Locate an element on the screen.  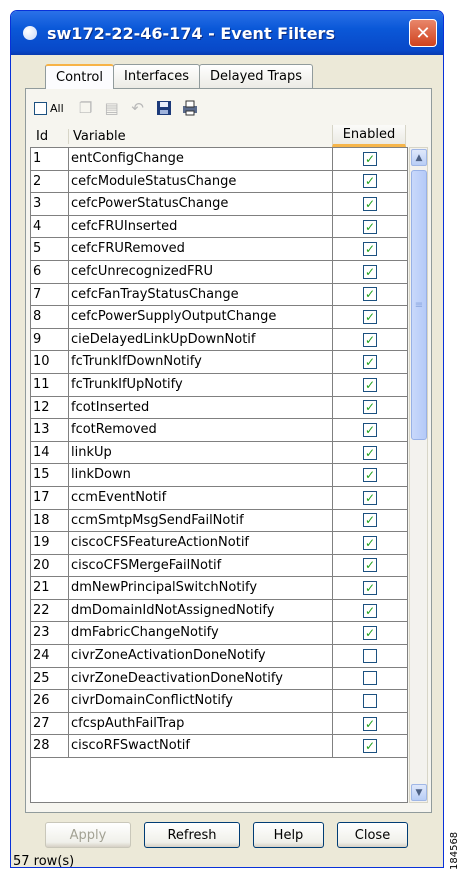
row-id: 8 is located at coordinates (50, 317).